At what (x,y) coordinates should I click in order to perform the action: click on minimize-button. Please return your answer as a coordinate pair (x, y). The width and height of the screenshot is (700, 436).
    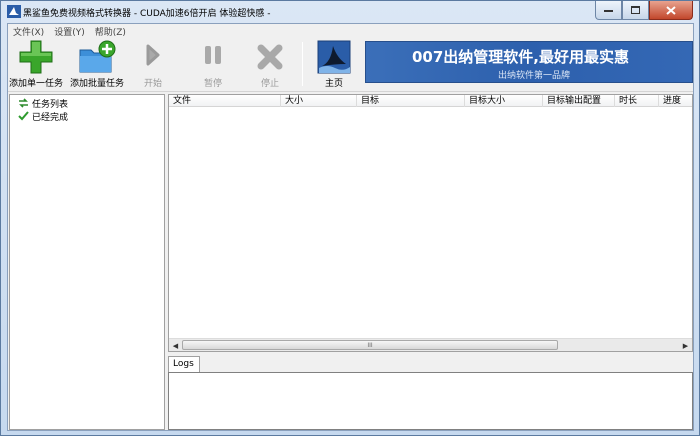
    Looking at the image, I should click on (608, 10).